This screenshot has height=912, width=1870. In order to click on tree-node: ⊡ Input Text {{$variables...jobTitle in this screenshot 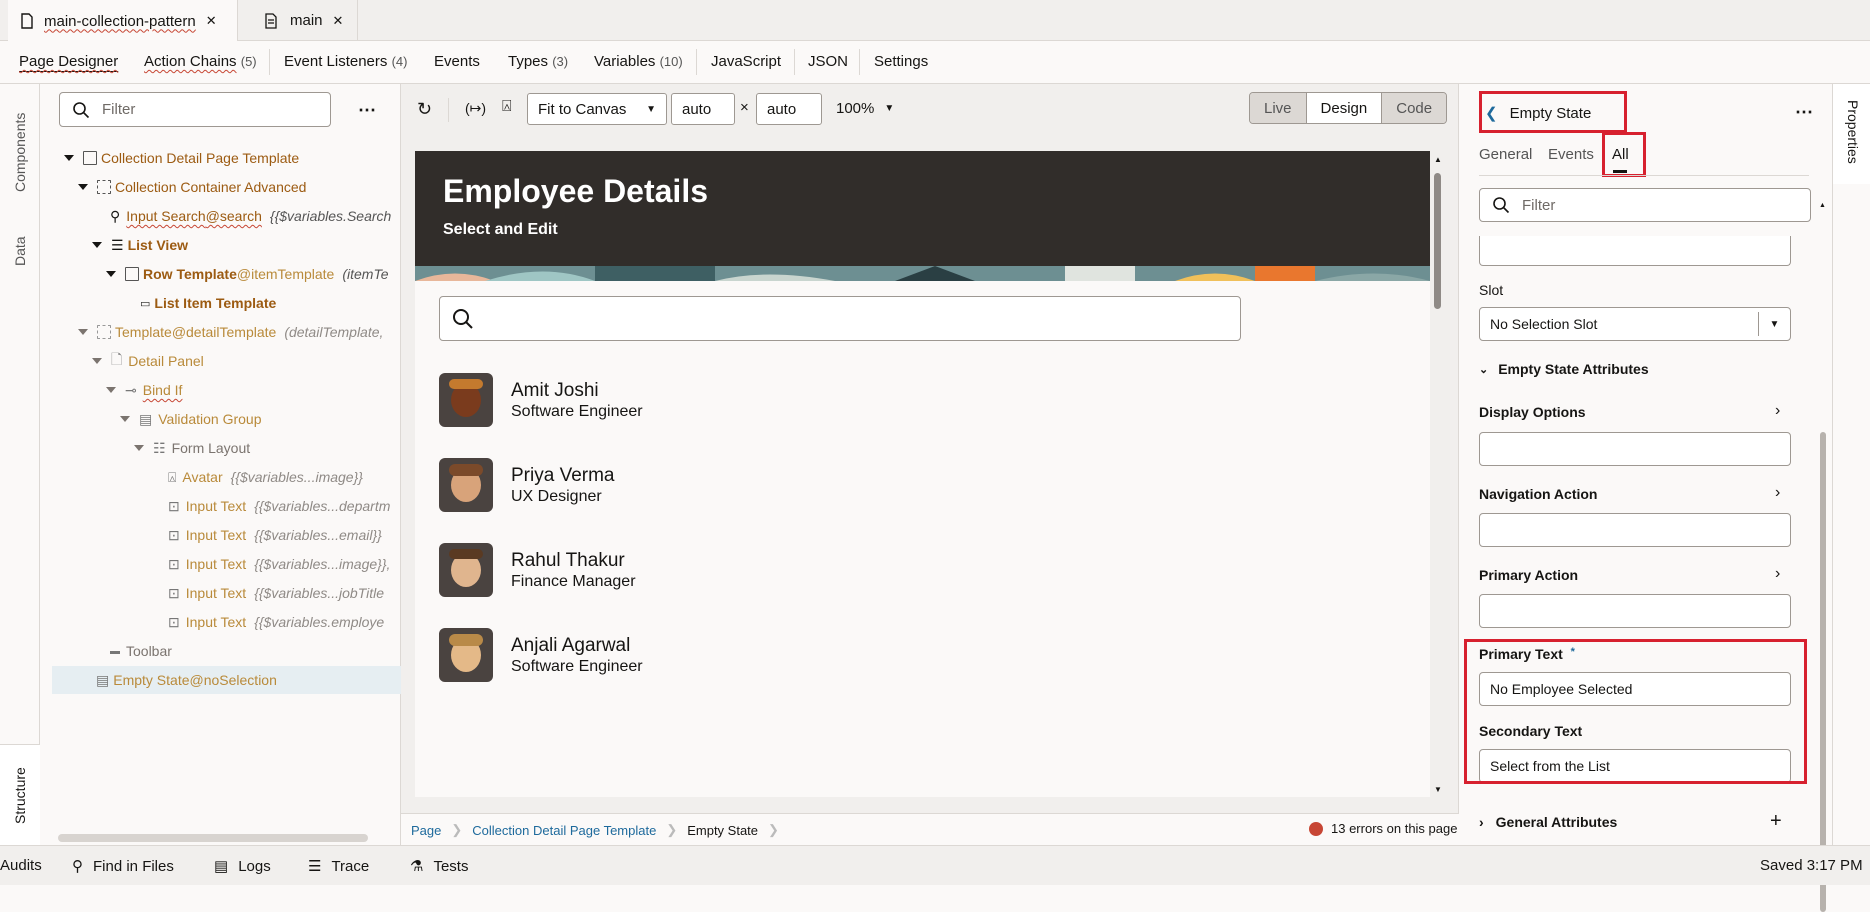, I will do `click(276, 593)`.